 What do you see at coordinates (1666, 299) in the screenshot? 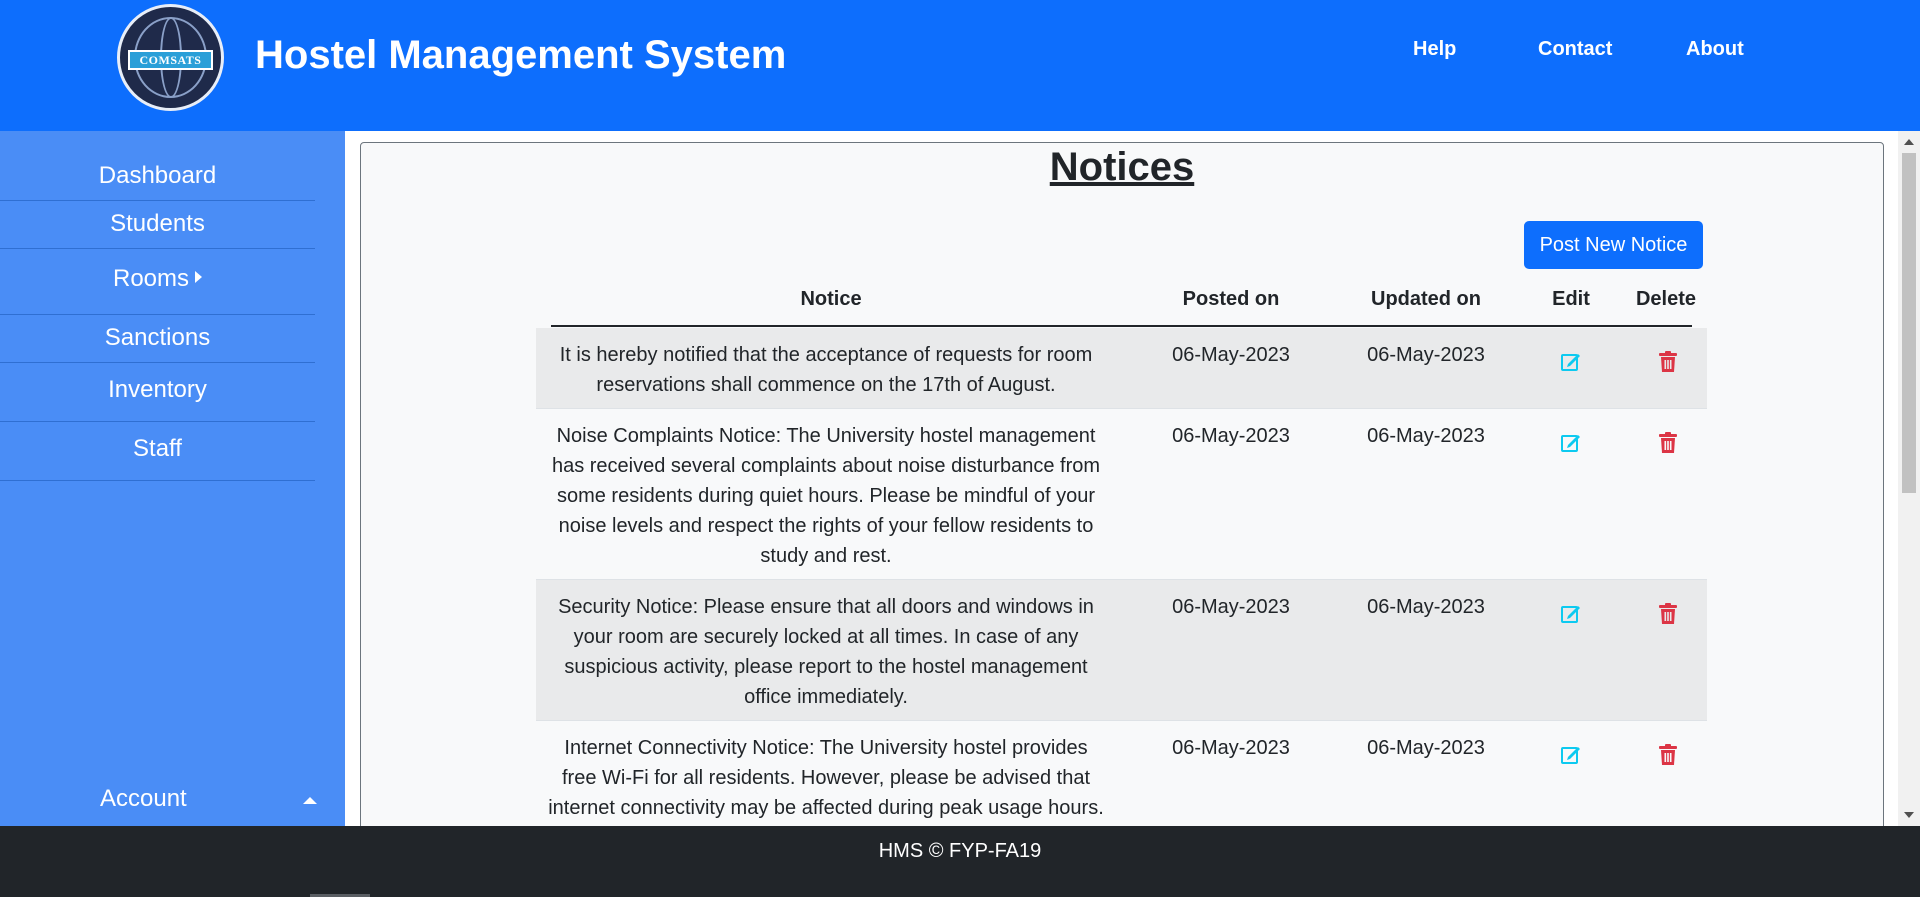
I see `column-header-delete: Delete` at bounding box center [1666, 299].